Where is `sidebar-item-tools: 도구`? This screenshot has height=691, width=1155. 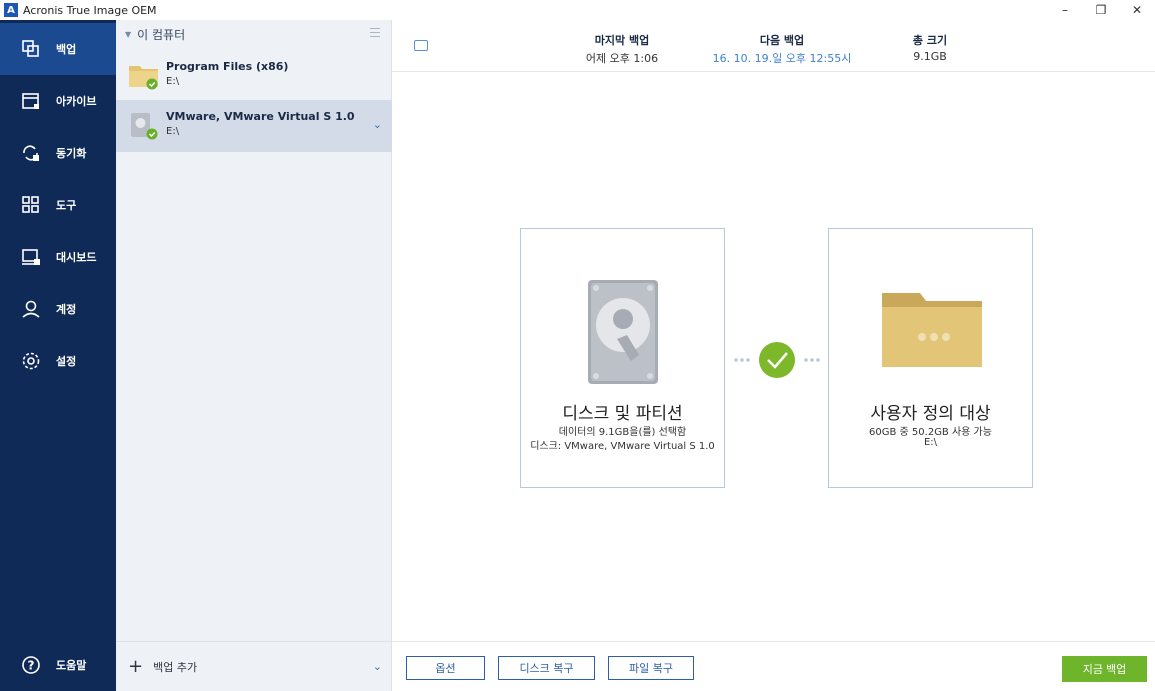
sidebar-item-tools: 도구 is located at coordinates (58, 205).